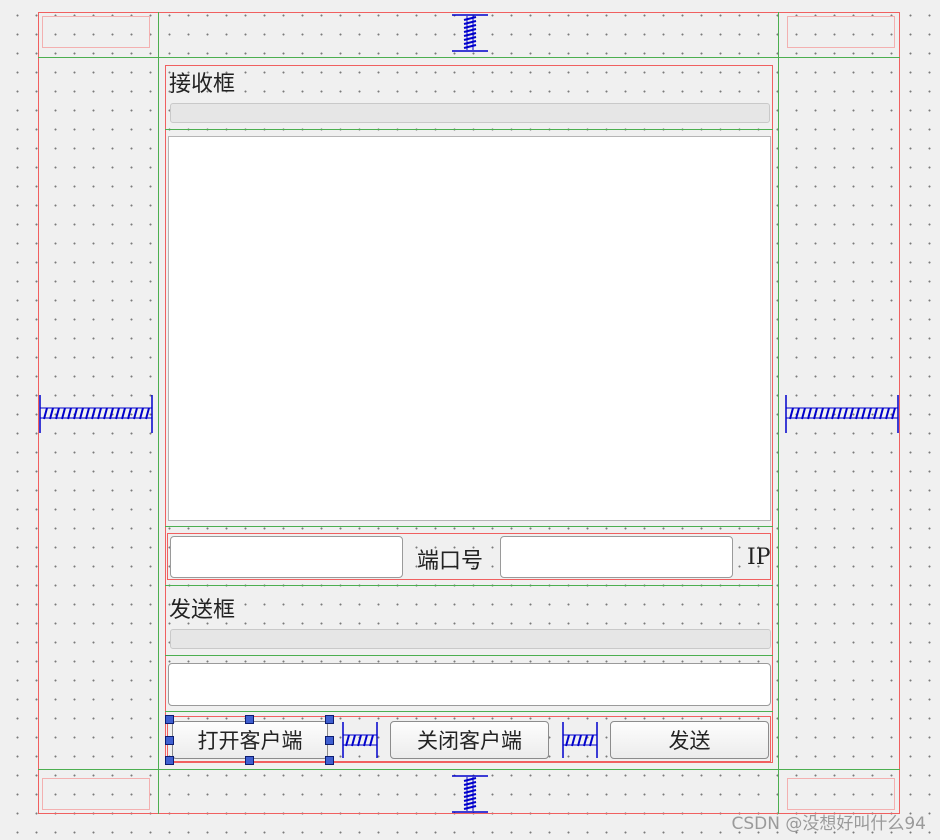 This screenshot has width=940, height=840. I want to click on close-client-button: 关闭客户端, so click(469, 740).